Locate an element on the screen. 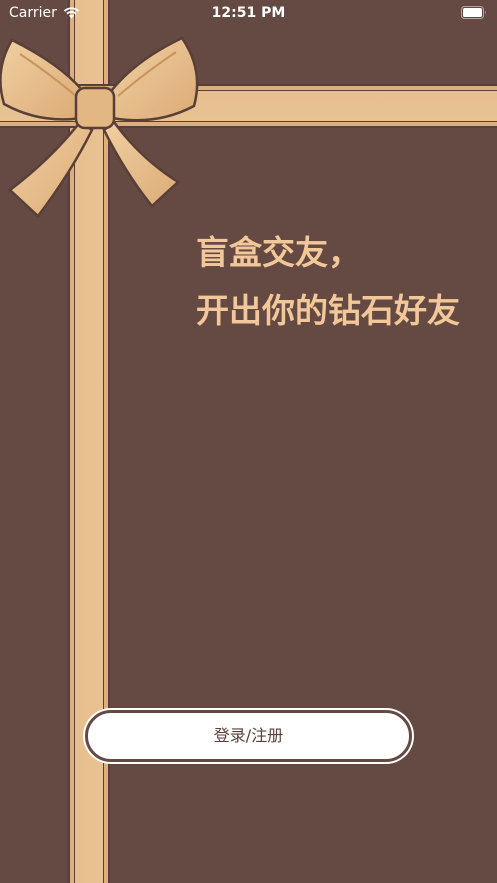  bow-tail-left is located at coordinates (51, 169).